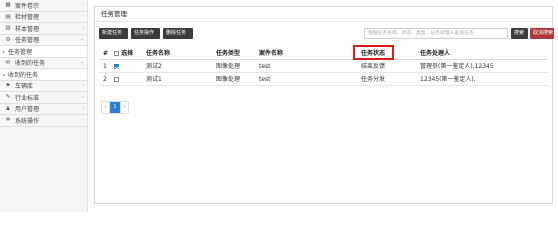 This screenshot has height=240, width=558. I want to click on sidebar-item-label: 样本管理, so click(27, 29).